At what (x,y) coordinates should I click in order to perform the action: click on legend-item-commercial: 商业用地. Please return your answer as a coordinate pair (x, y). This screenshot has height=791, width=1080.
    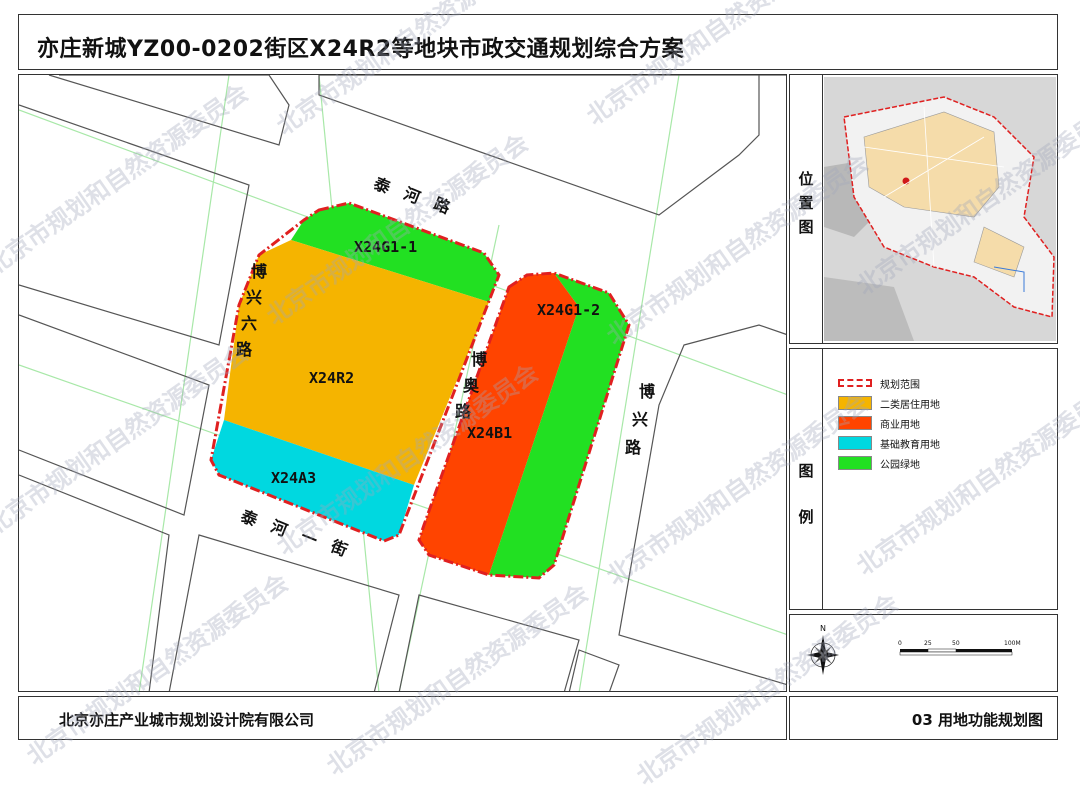
    Looking at the image, I should click on (879, 423).